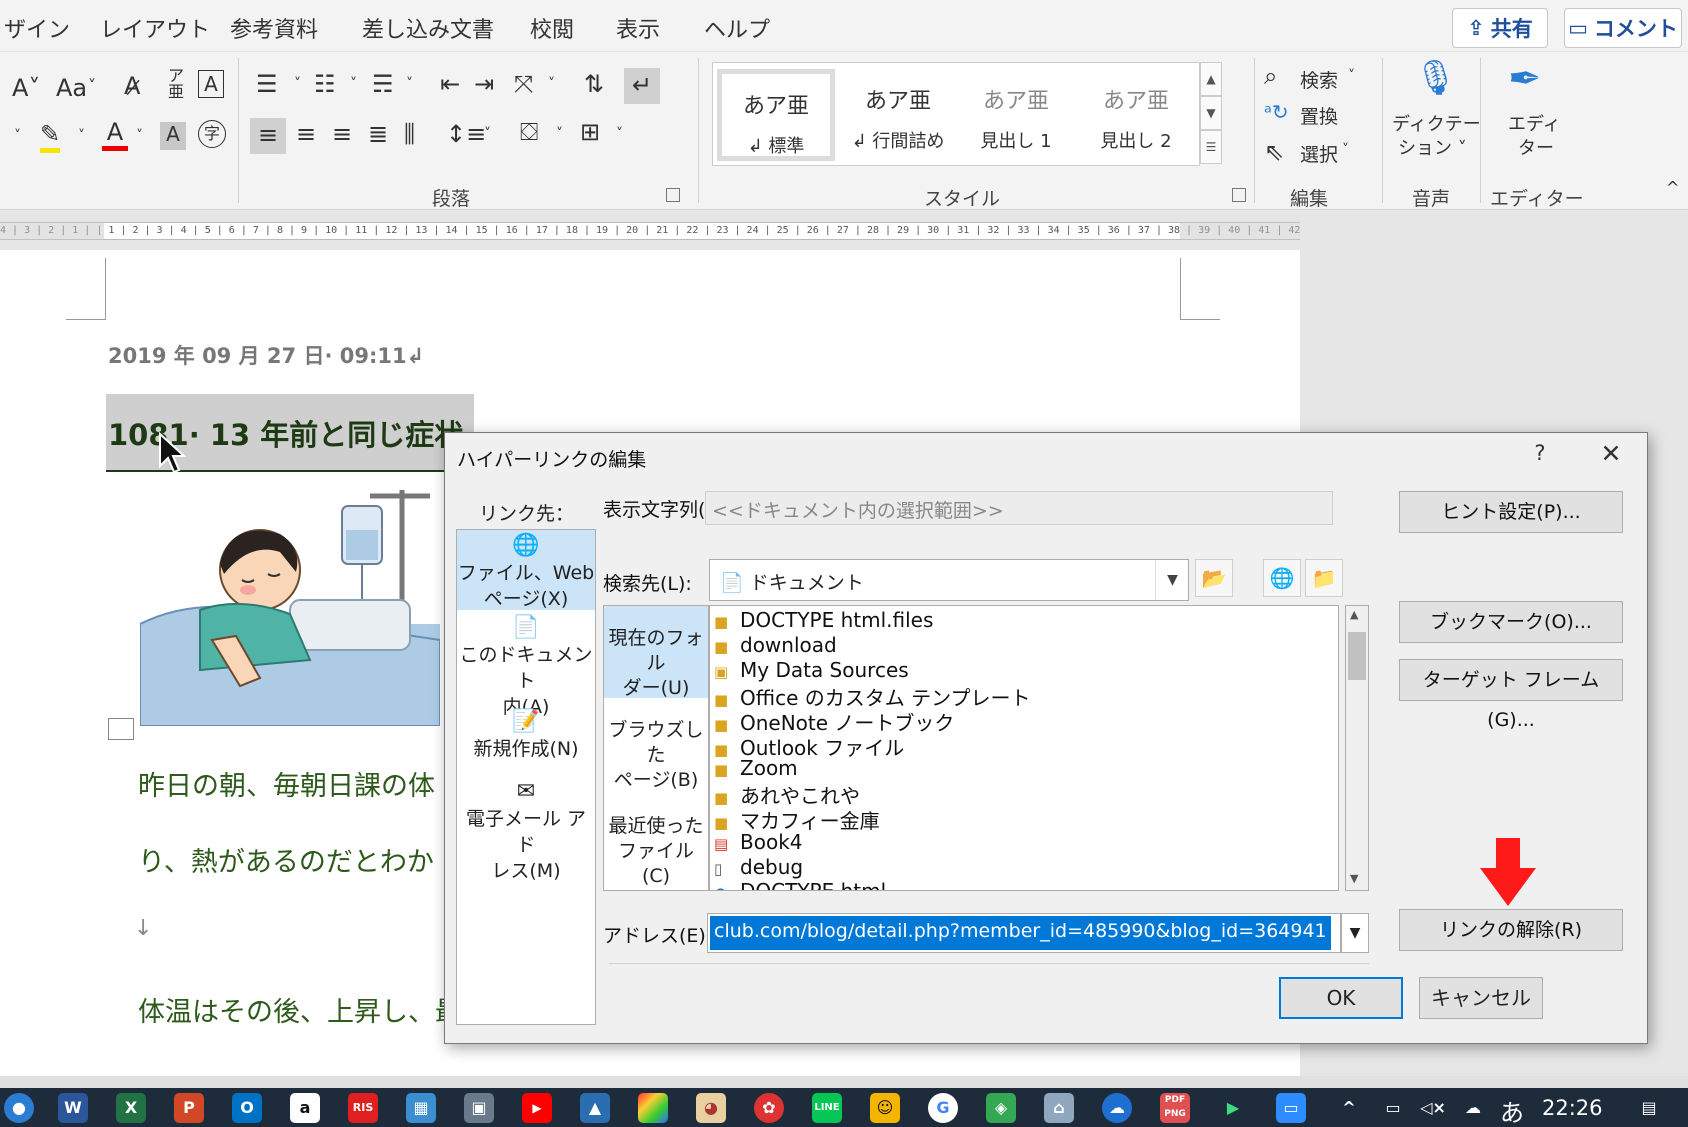 The image size is (1688, 1127). What do you see at coordinates (711, 1108) in the screenshot?
I see `palette-icon: ◕` at bounding box center [711, 1108].